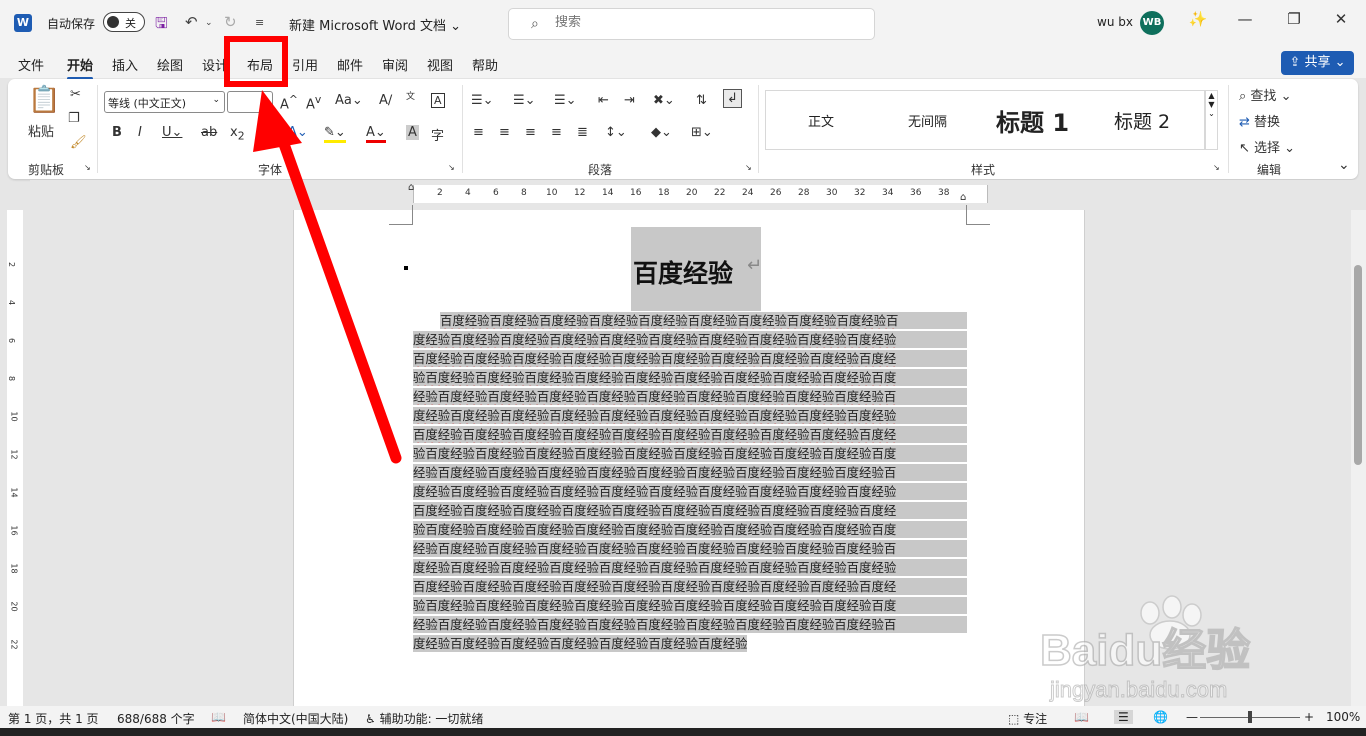 This screenshot has height=736, width=1366. What do you see at coordinates (349, 100) in the screenshot?
I see `change-case-icon: Aa⌄` at bounding box center [349, 100].